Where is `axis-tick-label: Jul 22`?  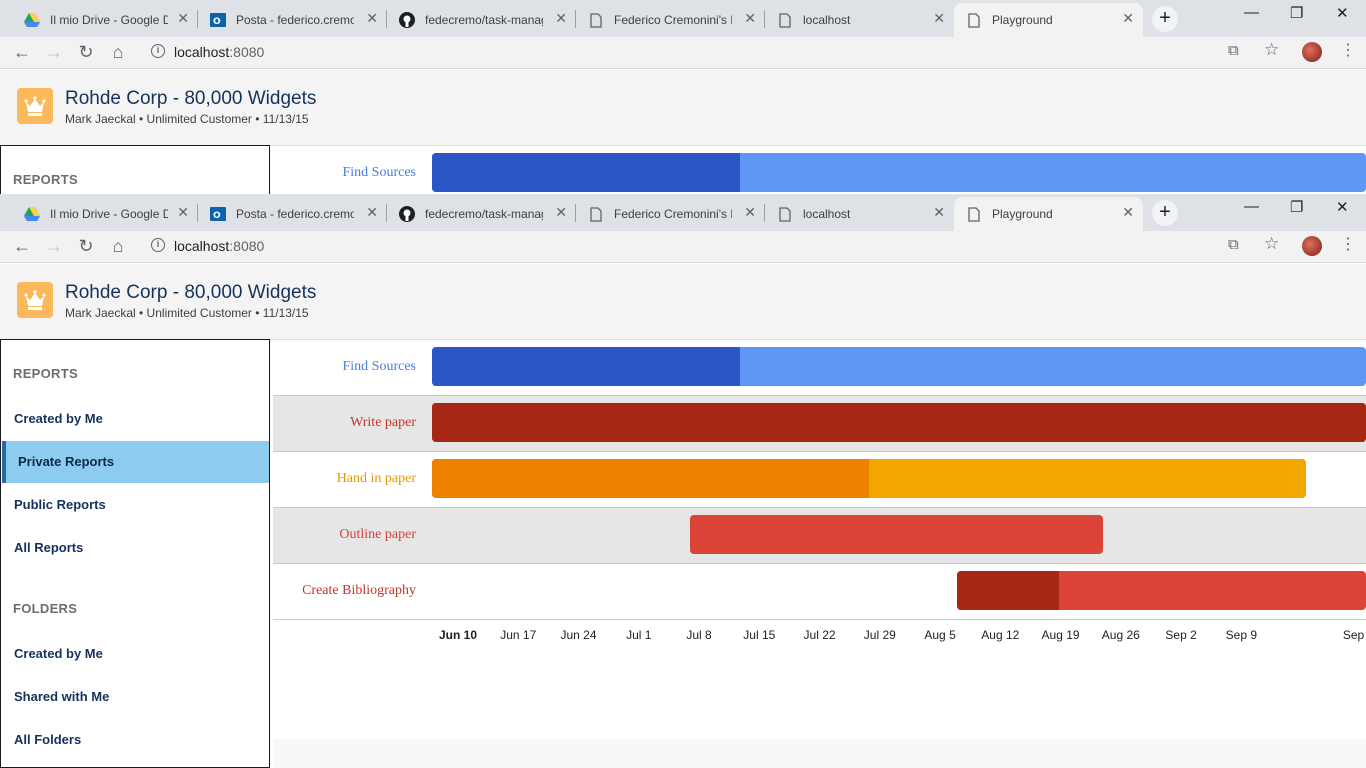 axis-tick-label: Jul 22 is located at coordinates (819, 635).